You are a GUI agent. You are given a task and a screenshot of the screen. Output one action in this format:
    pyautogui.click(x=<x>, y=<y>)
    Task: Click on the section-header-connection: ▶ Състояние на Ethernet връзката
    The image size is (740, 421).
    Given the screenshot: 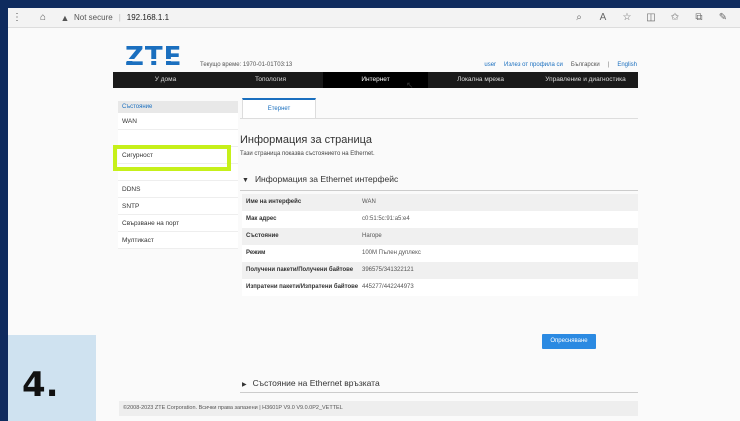 What is the action you would take?
    pyautogui.click(x=311, y=383)
    